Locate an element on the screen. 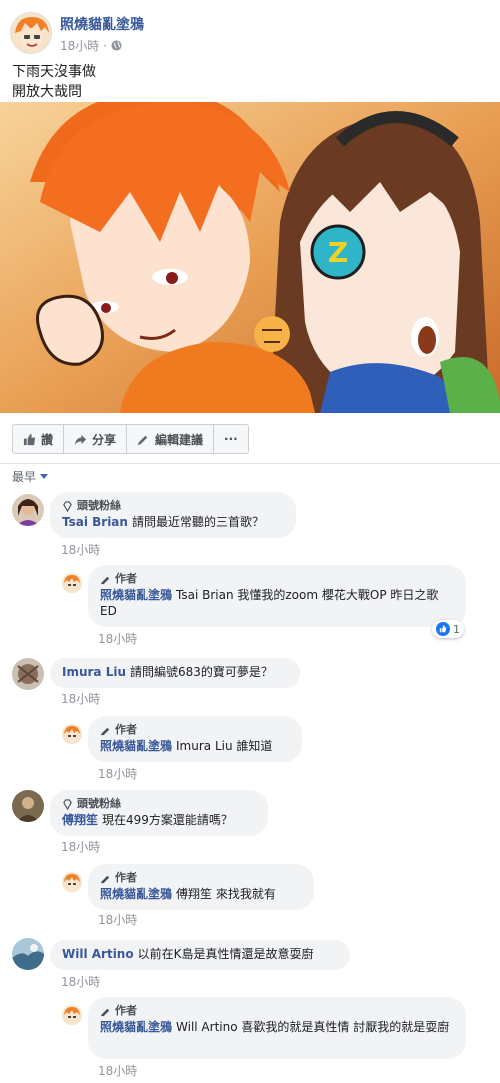 The width and height of the screenshot is (500, 1083). post-meta: 18小時 · is located at coordinates (91, 45).